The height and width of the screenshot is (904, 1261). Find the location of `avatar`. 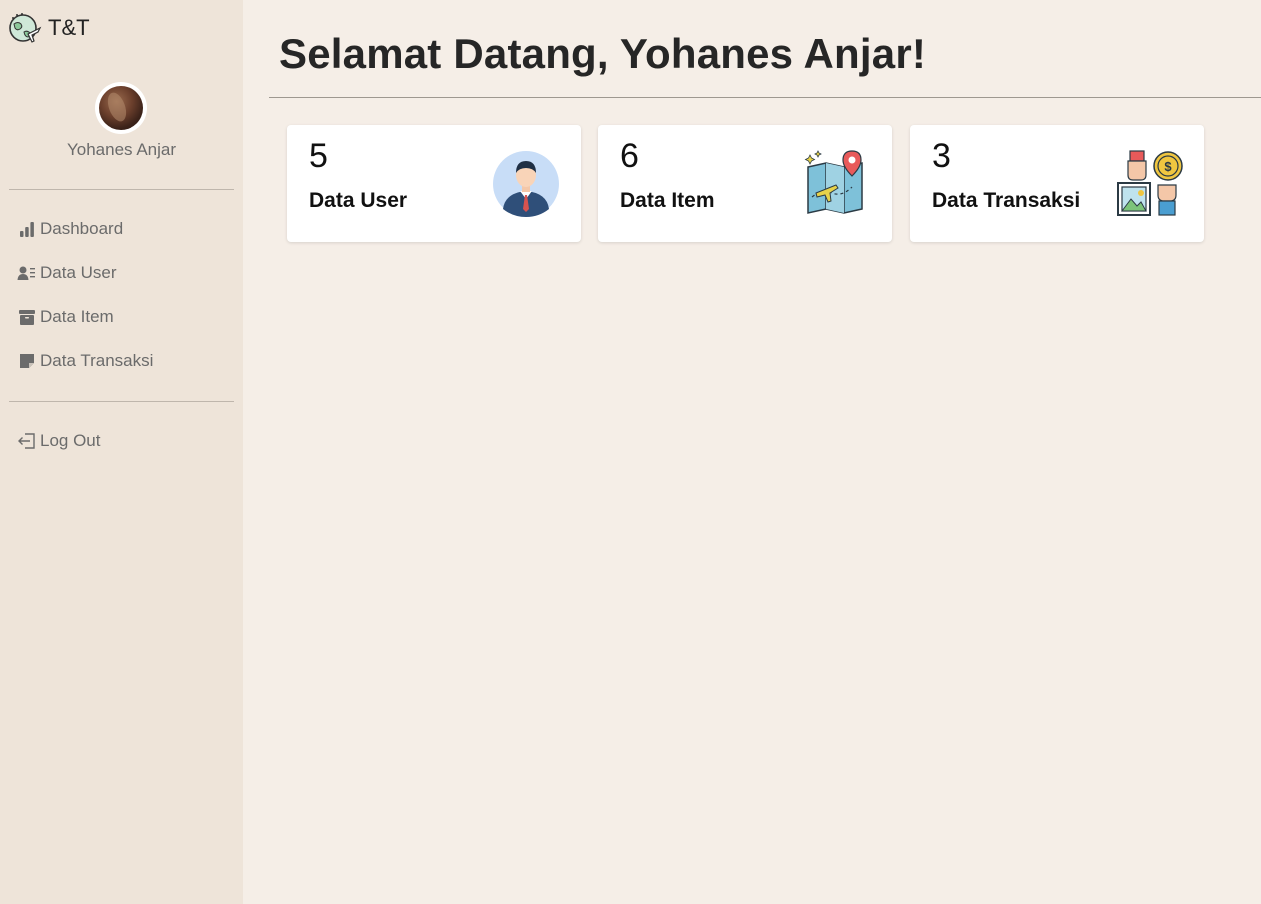

avatar is located at coordinates (121, 108).